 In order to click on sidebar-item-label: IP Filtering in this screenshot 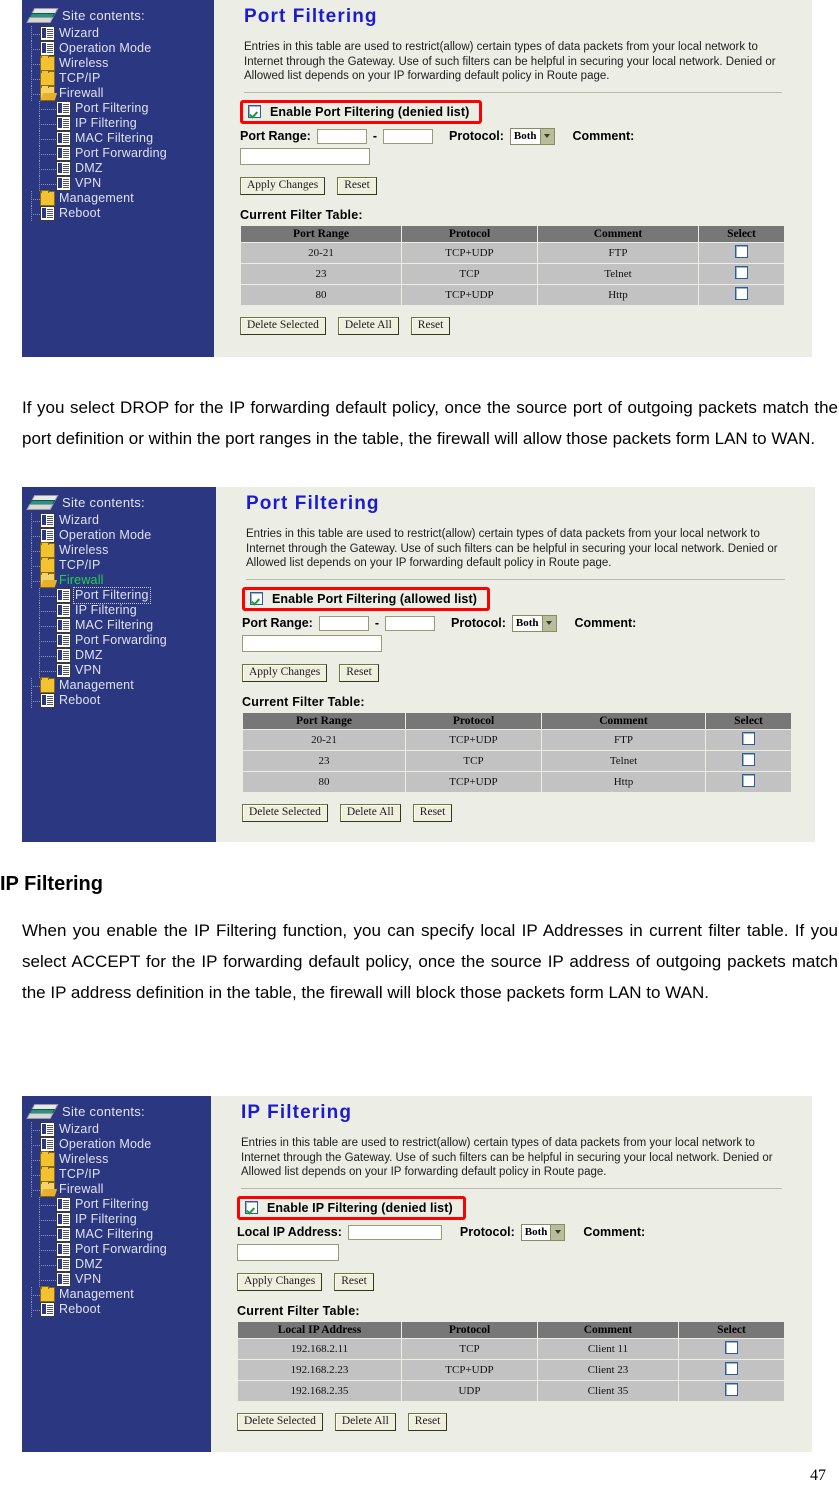, I will do `click(106, 610)`.